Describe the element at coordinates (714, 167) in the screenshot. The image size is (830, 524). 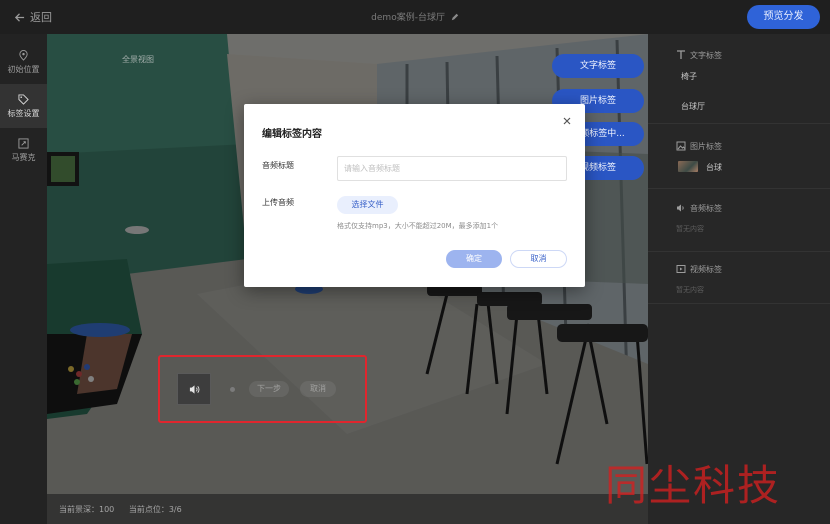
I see `image-tag-item: 台球` at that location.